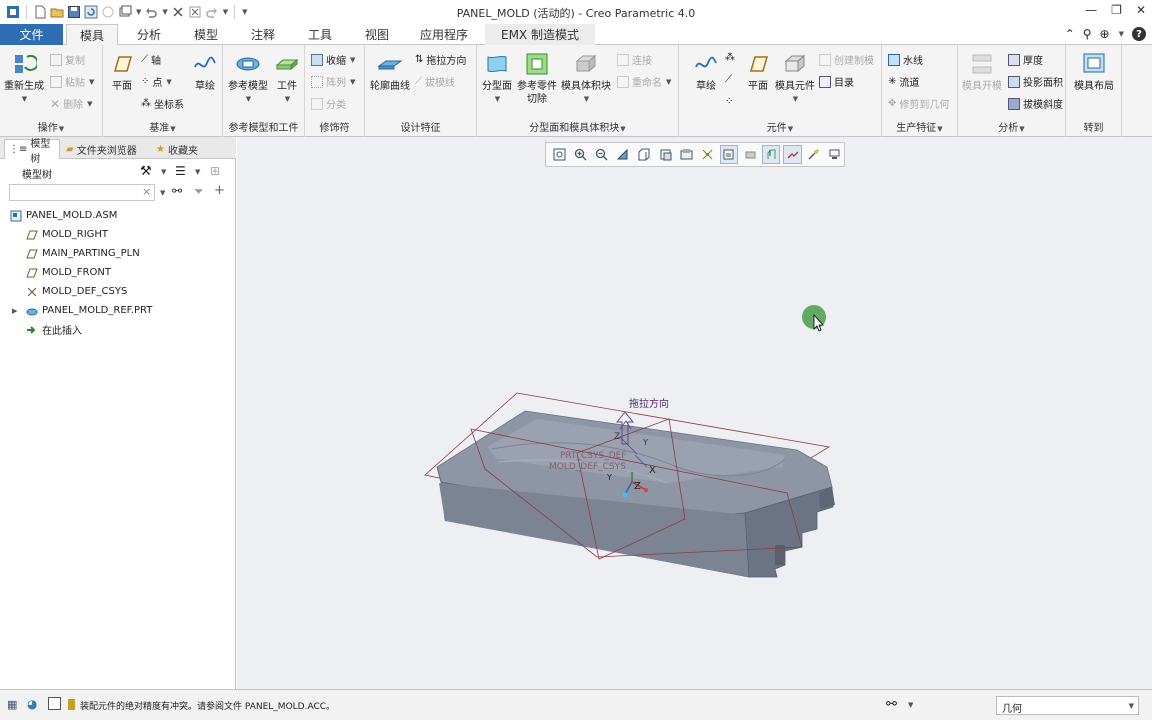 Image resolution: width=1152 pixels, height=720 pixels. I want to click on find-icon: ⚯, so click(891, 704).